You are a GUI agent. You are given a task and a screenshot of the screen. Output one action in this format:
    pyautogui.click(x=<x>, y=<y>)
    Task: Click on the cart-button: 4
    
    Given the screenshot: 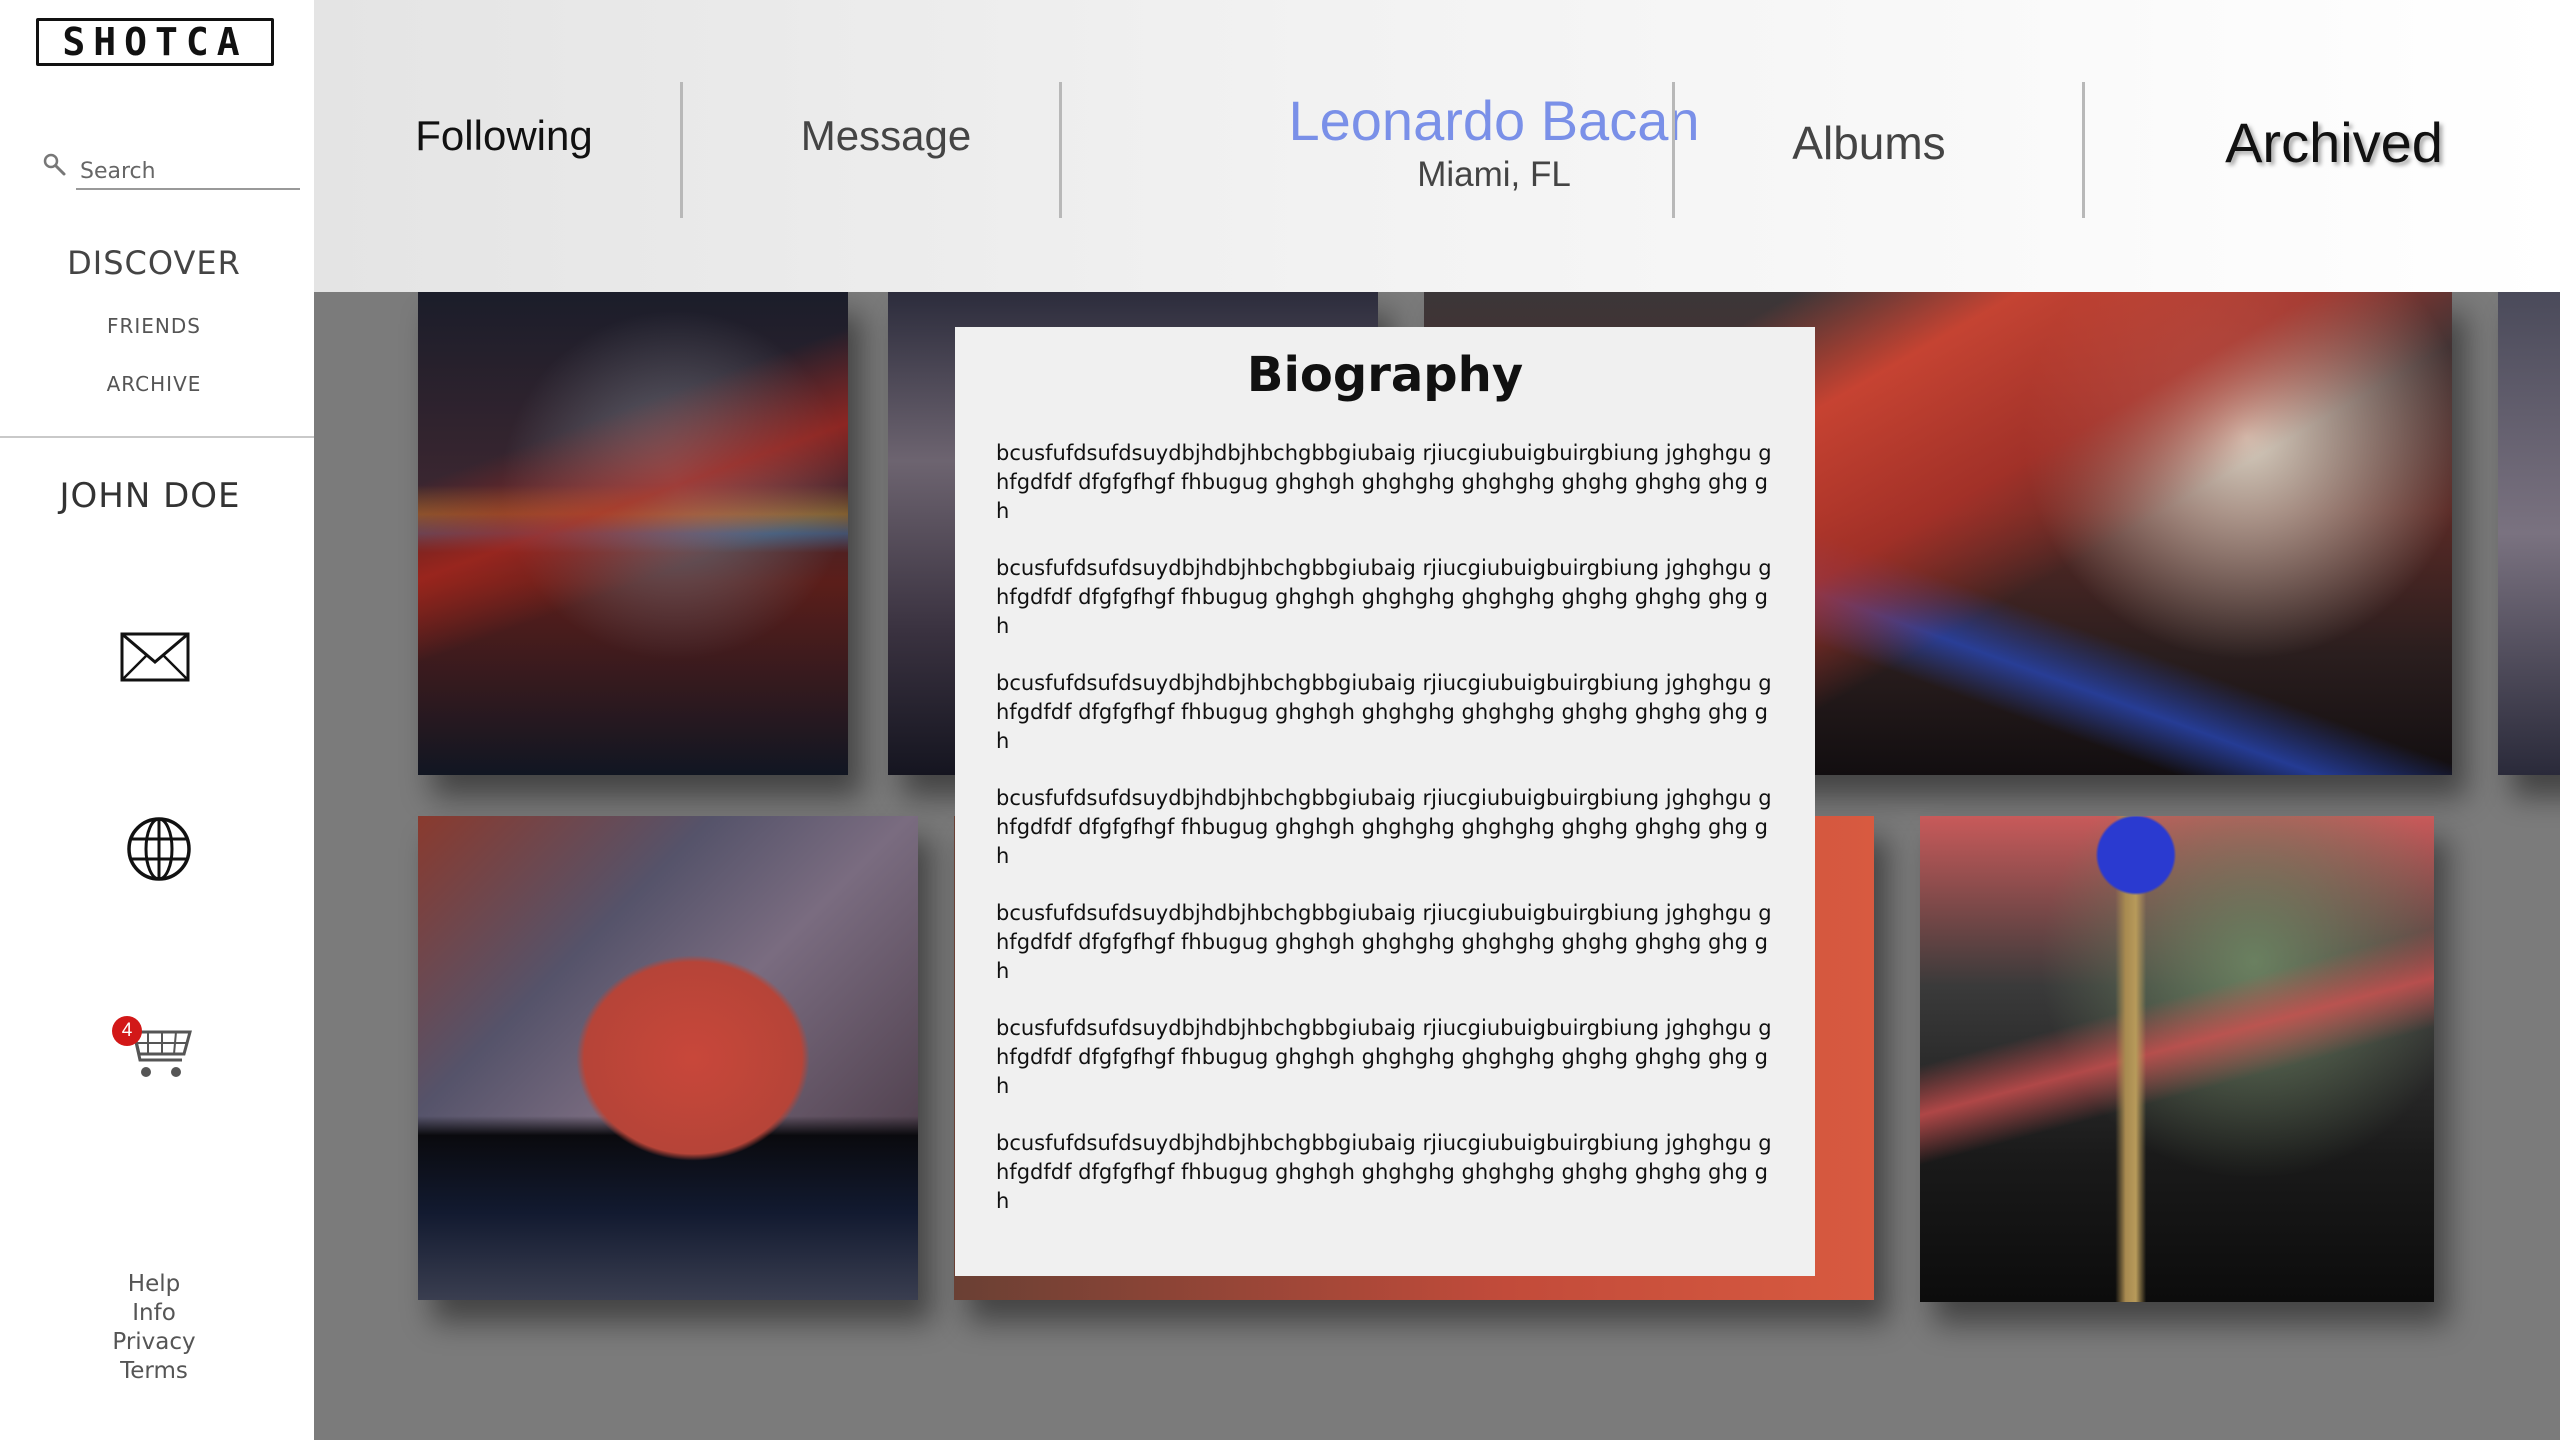 What is the action you would take?
    pyautogui.click(x=153, y=1047)
    